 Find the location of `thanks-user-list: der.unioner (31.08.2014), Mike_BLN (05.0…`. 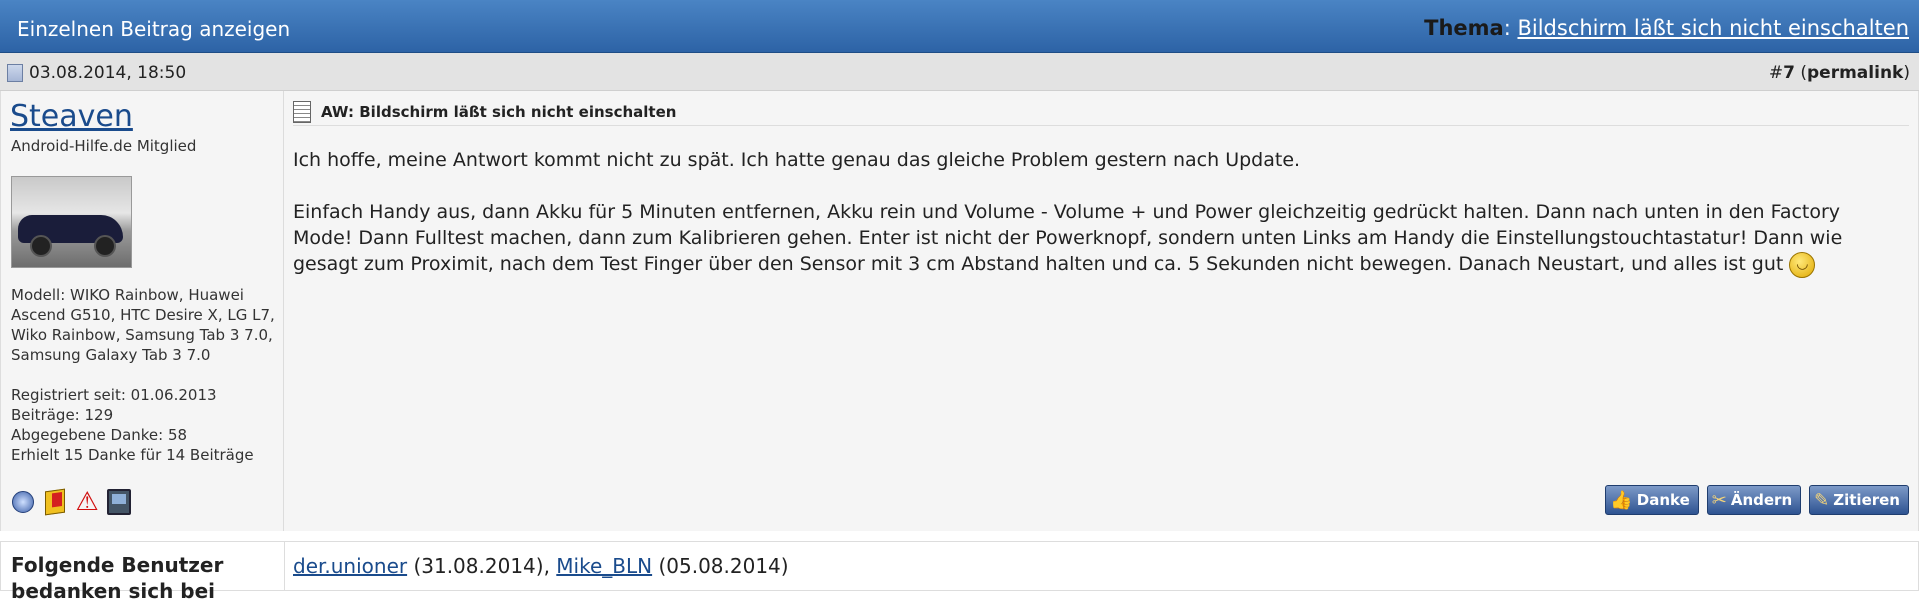

thanks-user-list: der.unioner (31.08.2014), Mike_BLN (05.0… is located at coordinates (541, 566).